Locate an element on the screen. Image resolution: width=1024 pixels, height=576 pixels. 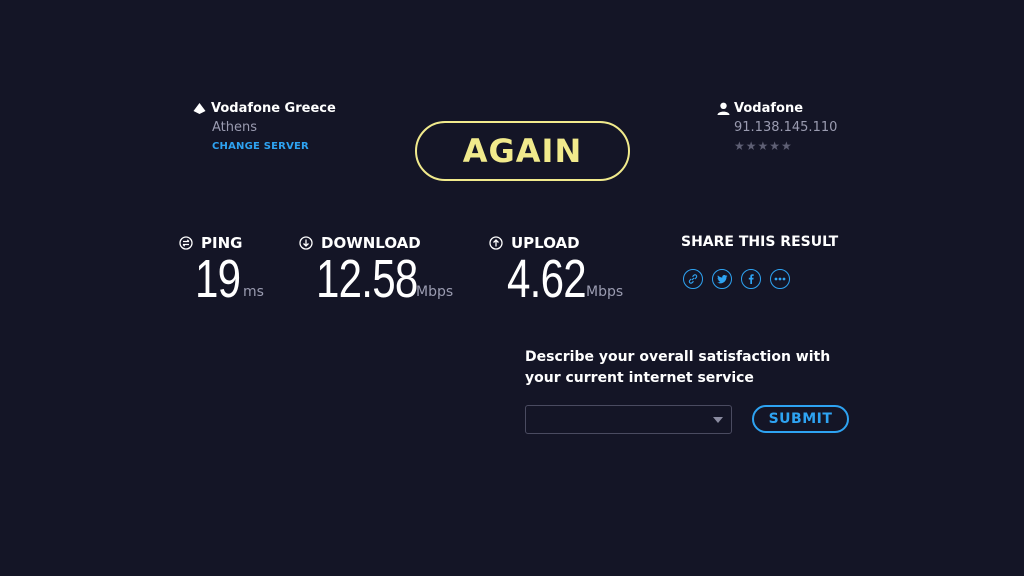
share-section: SHARE THIS RESULT is located at coordinates (759, 261).